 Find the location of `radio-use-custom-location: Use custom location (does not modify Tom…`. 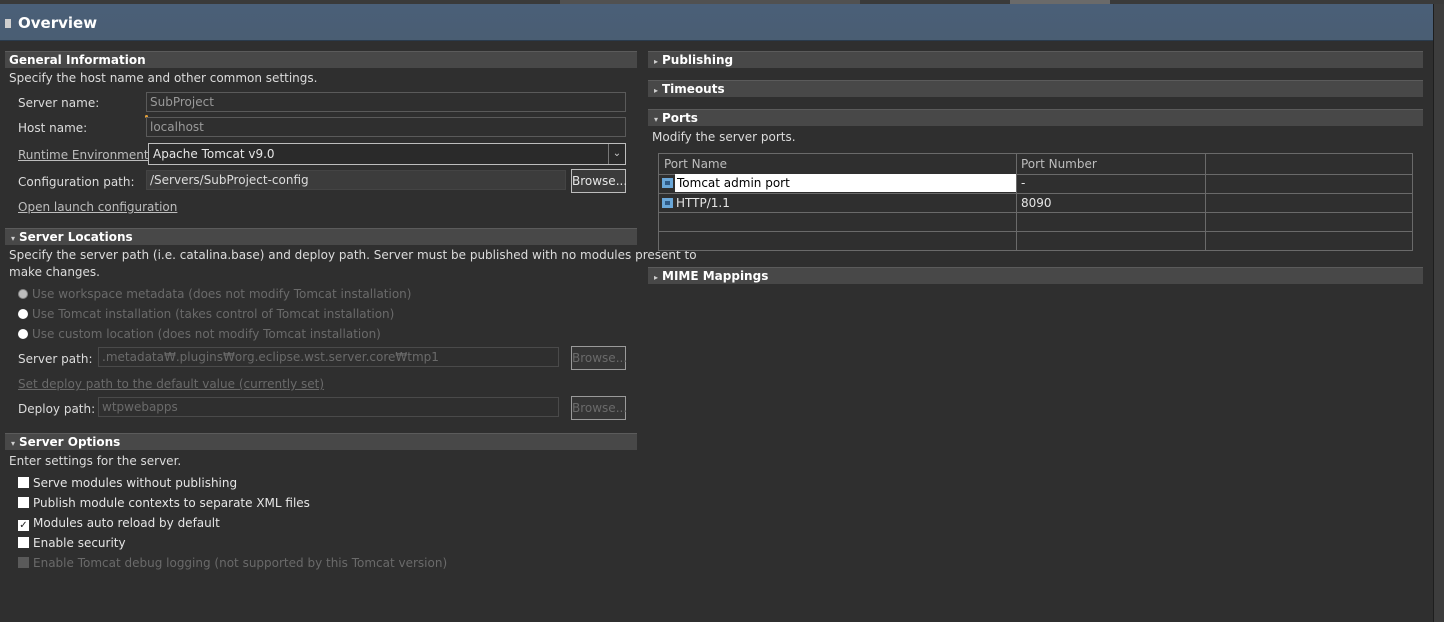

radio-use-custom-location: Use custom location (does not modify Tom… is located at coordinates (199, 334).